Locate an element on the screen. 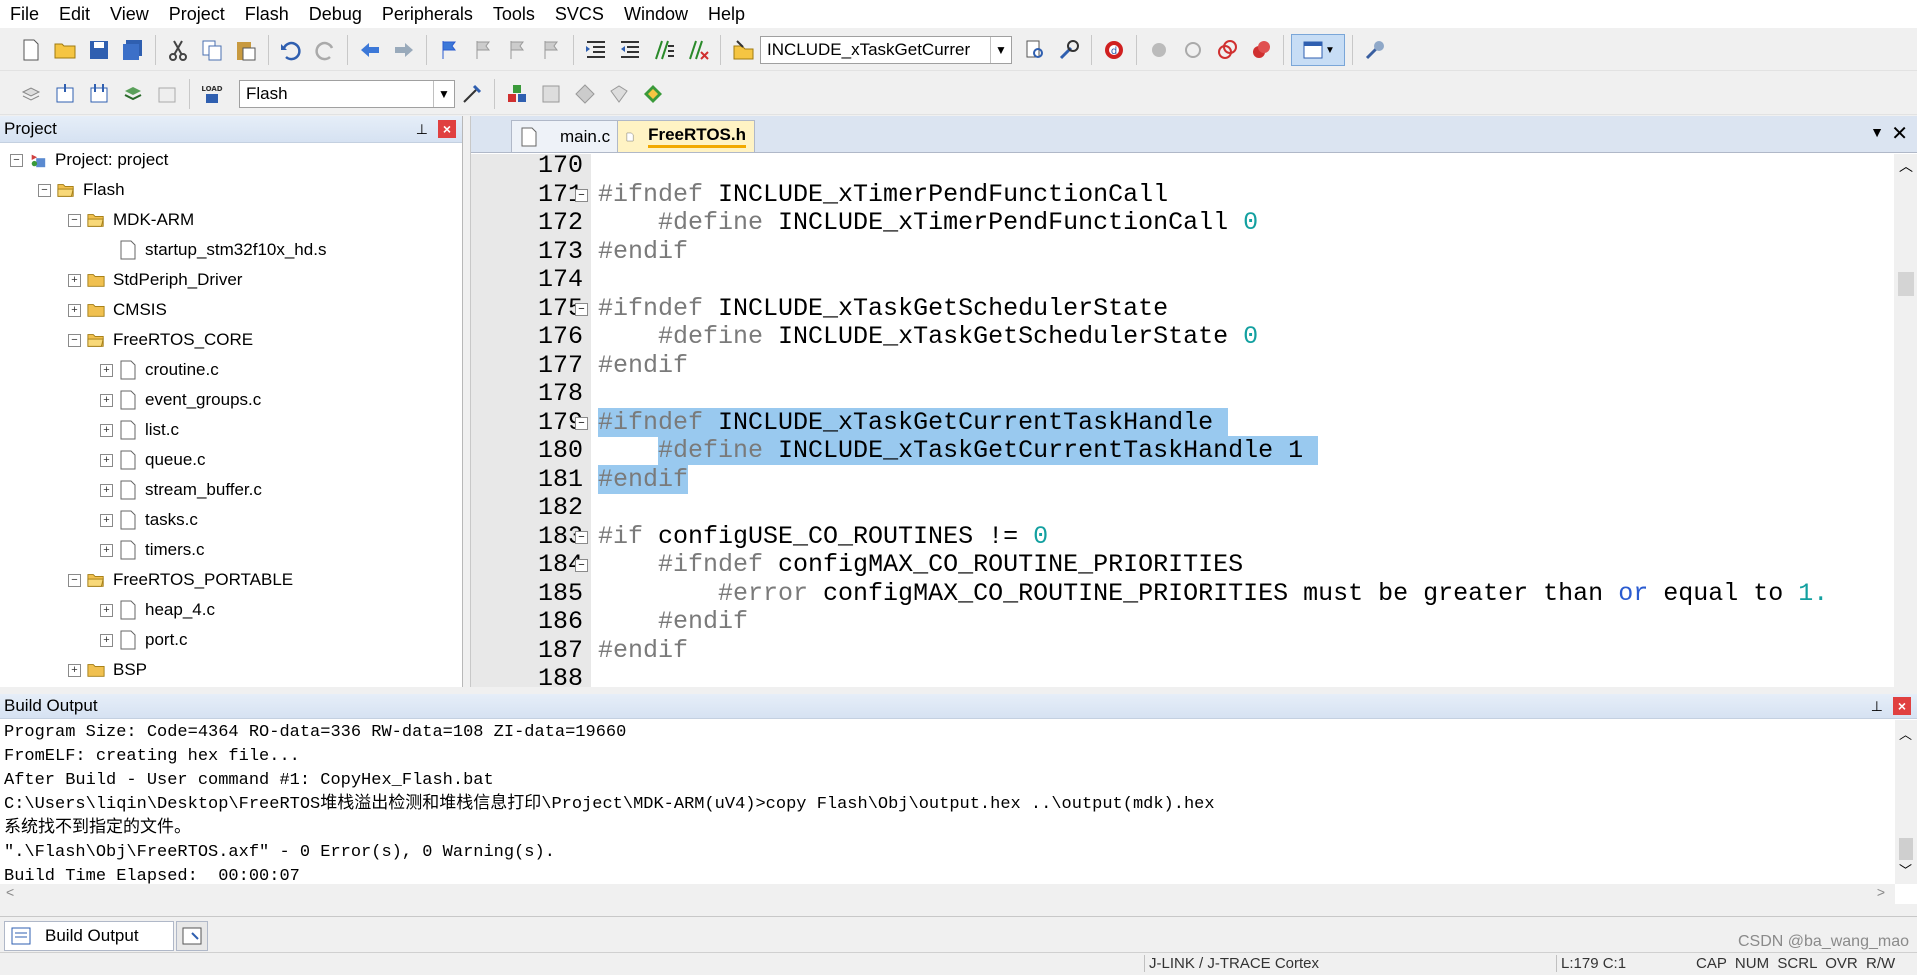 Image resolution: width=1917 pixels, height=975 pixels. tab-list-dropdown-icon: ▼ is located at coordinates (1877, 132).